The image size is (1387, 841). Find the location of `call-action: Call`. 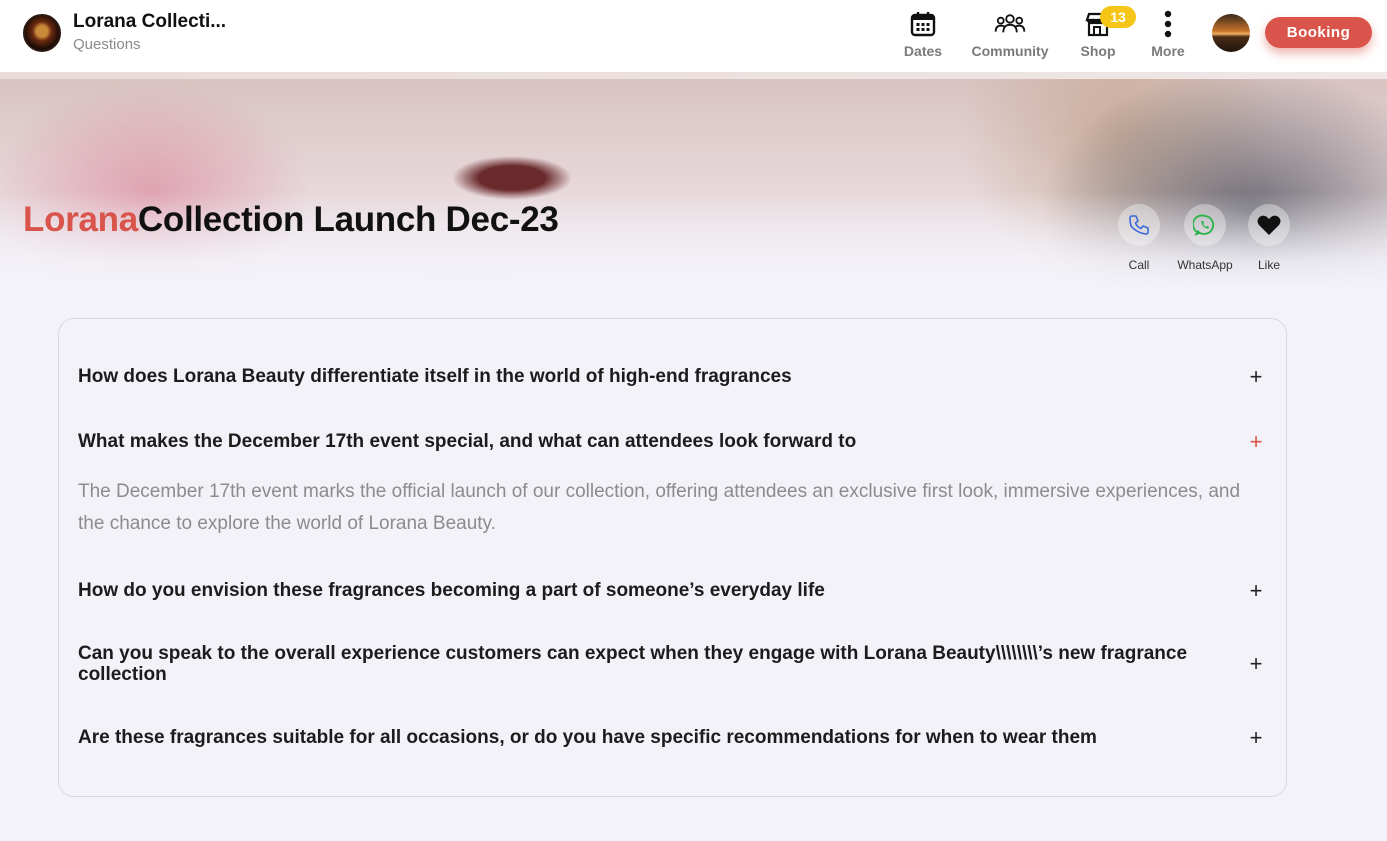

call-action: Call is located at coordinates (1139, 238).